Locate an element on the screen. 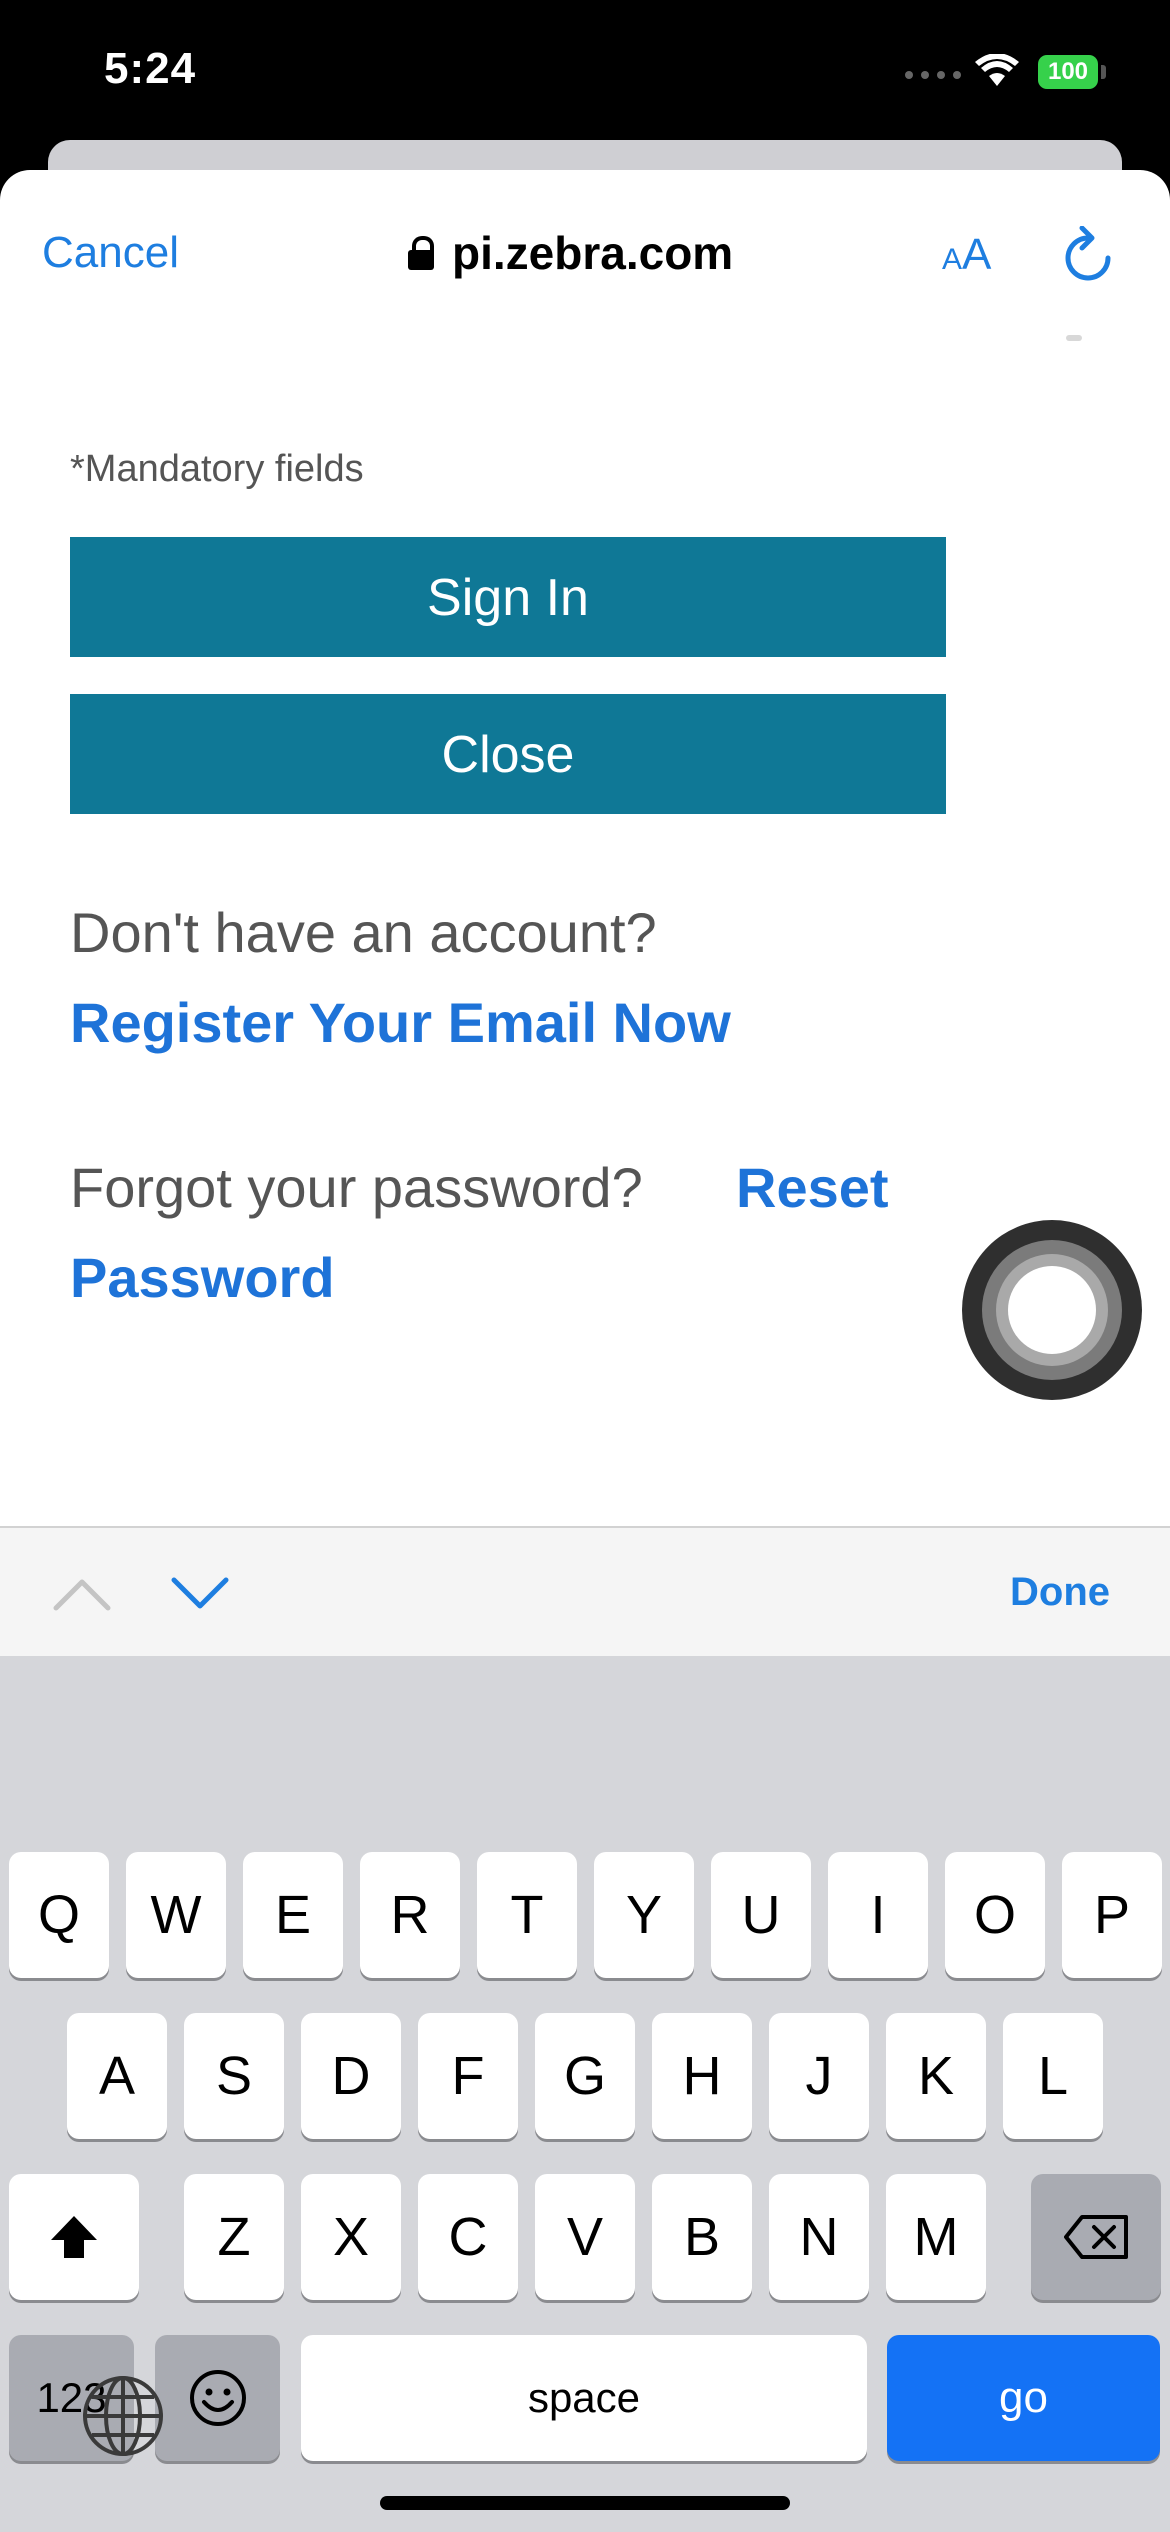  go-key: go is located at coordinates (1023, 2398).